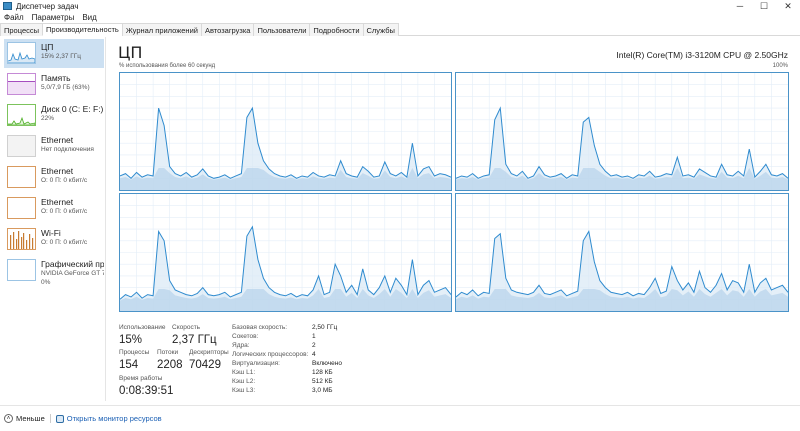 The width and height of the screenshot is (800, 431). I want to click on cpu-model: Intel(R) Core(TM) i3-3120M CPU @ 2.50GHz, so click(702, 55).